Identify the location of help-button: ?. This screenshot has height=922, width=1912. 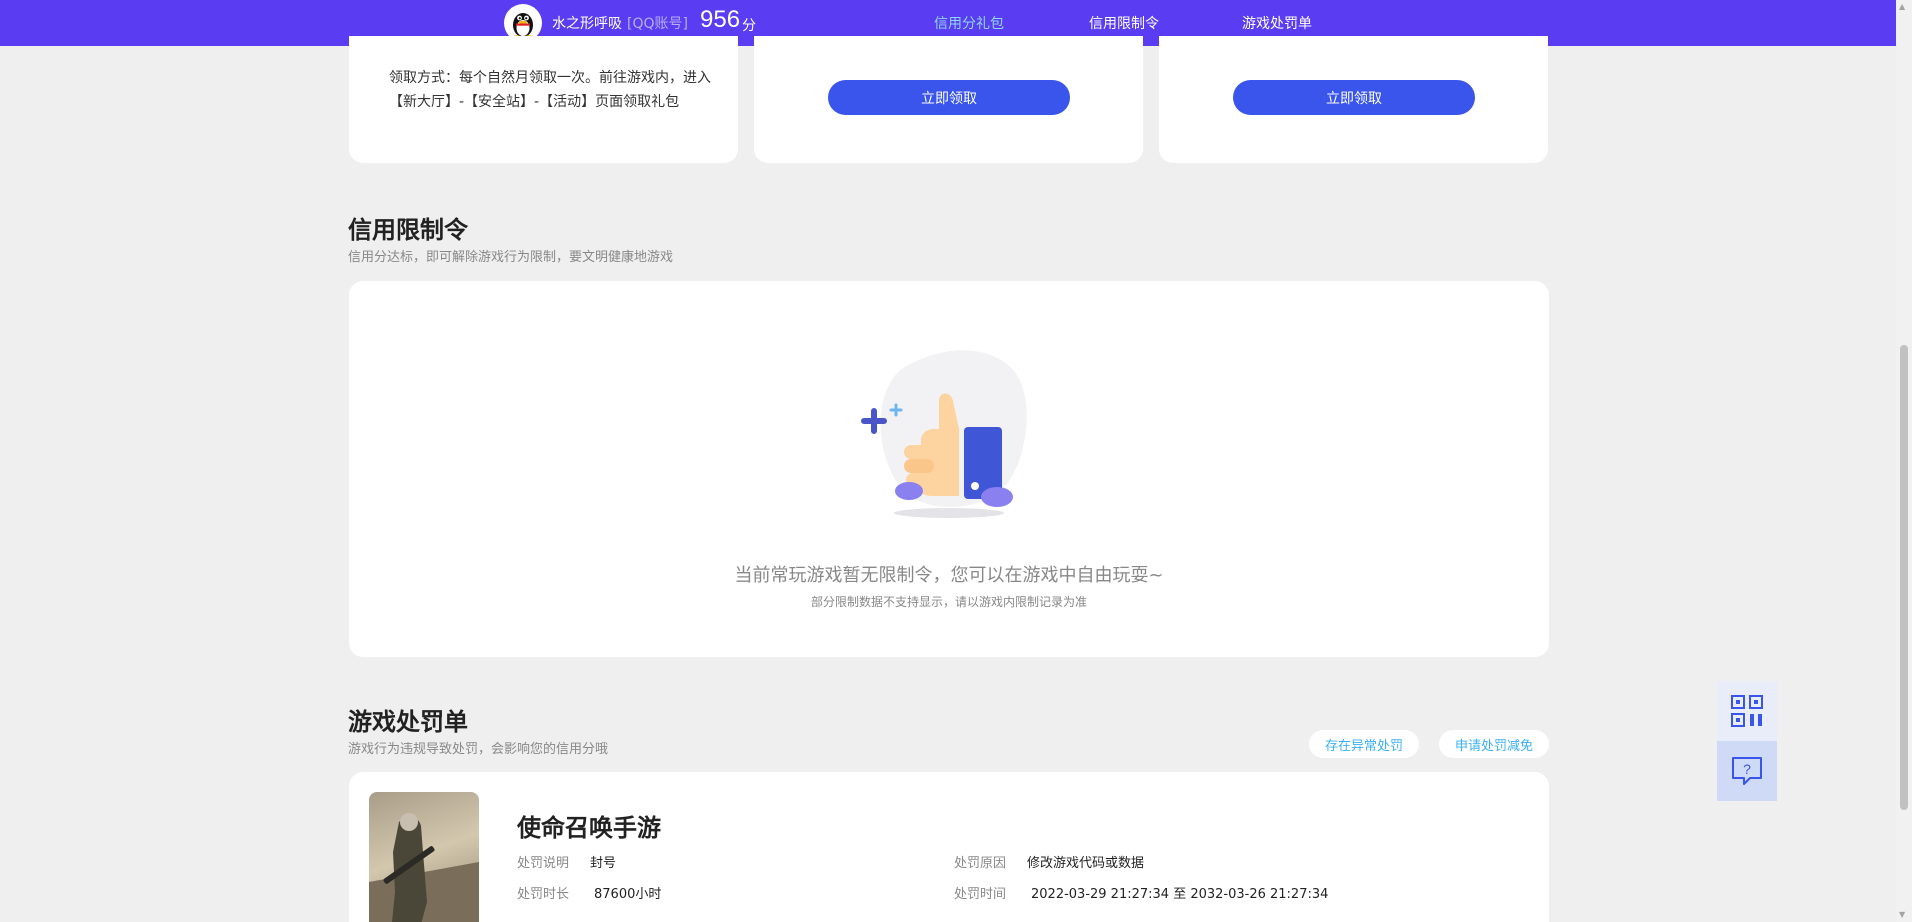
(1747, 771).